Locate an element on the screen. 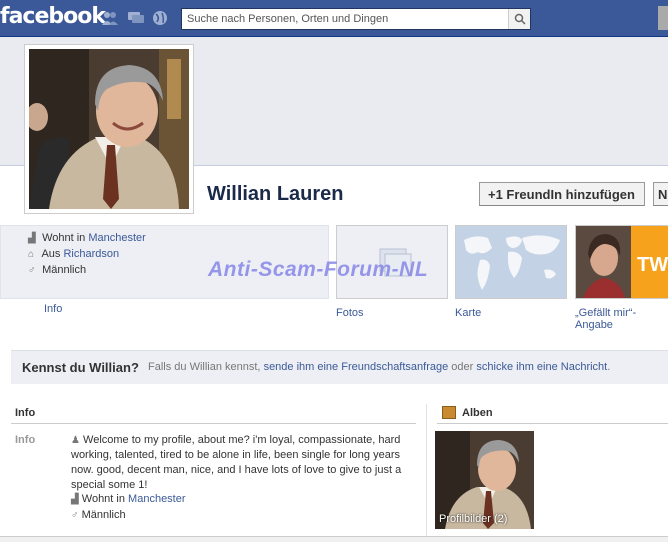  likes-tile: TW is located at coordinates (621, 262).